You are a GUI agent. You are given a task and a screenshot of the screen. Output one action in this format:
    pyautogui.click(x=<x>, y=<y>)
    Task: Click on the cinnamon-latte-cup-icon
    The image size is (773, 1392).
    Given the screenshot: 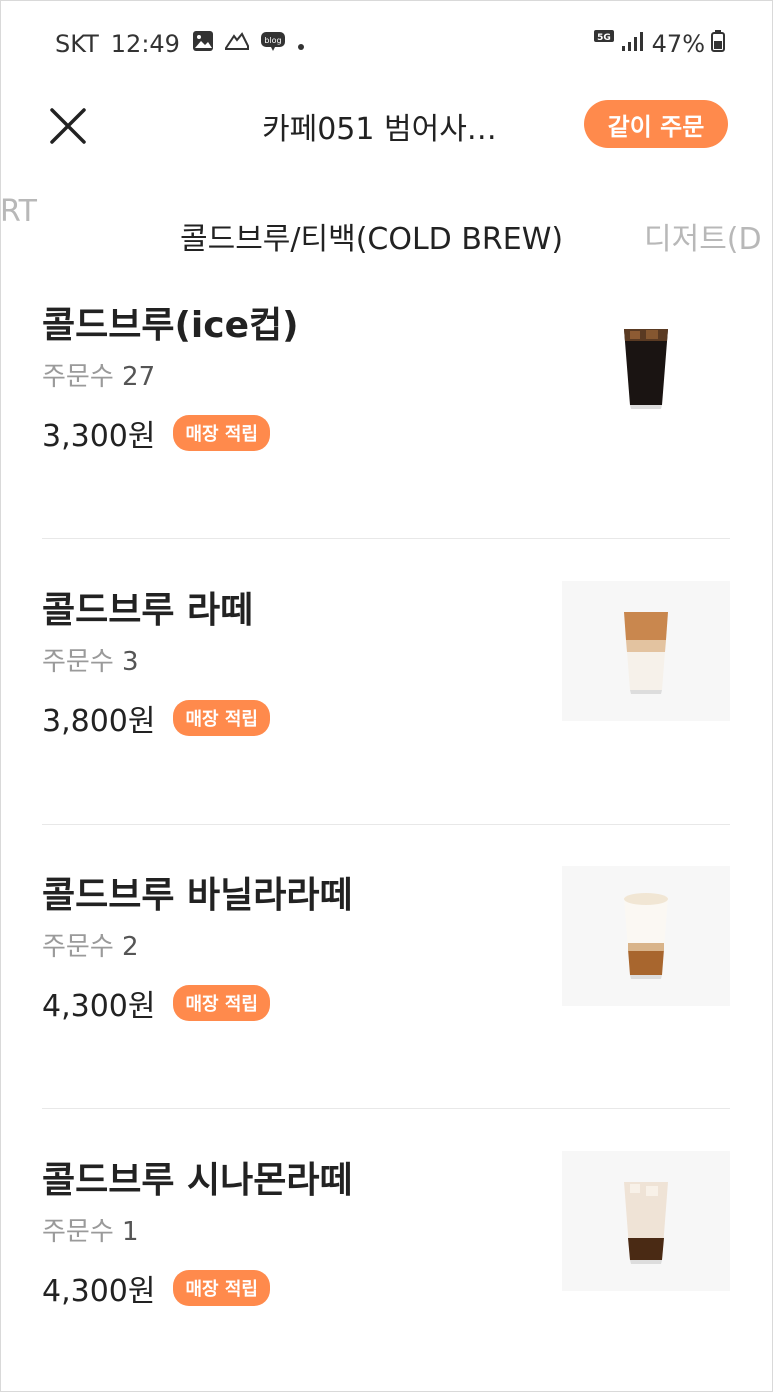 What is the action you would take?
    pyautogui.click(x=646, y=1223)
    